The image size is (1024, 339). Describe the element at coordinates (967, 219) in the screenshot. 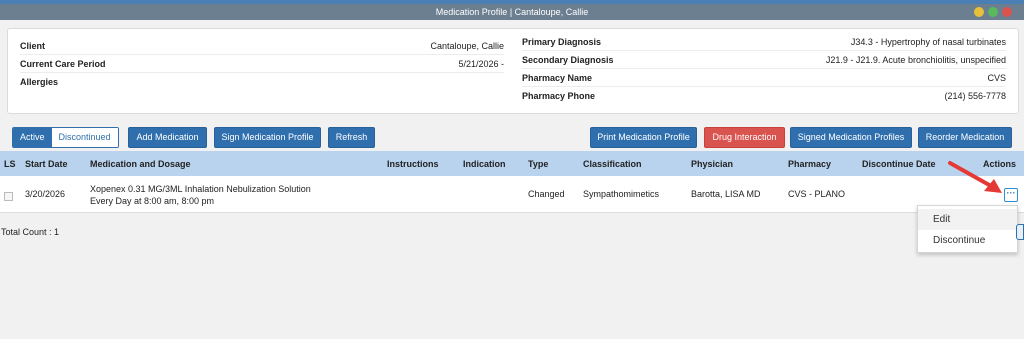

I see `menu-item-edit: Edit` at that location.